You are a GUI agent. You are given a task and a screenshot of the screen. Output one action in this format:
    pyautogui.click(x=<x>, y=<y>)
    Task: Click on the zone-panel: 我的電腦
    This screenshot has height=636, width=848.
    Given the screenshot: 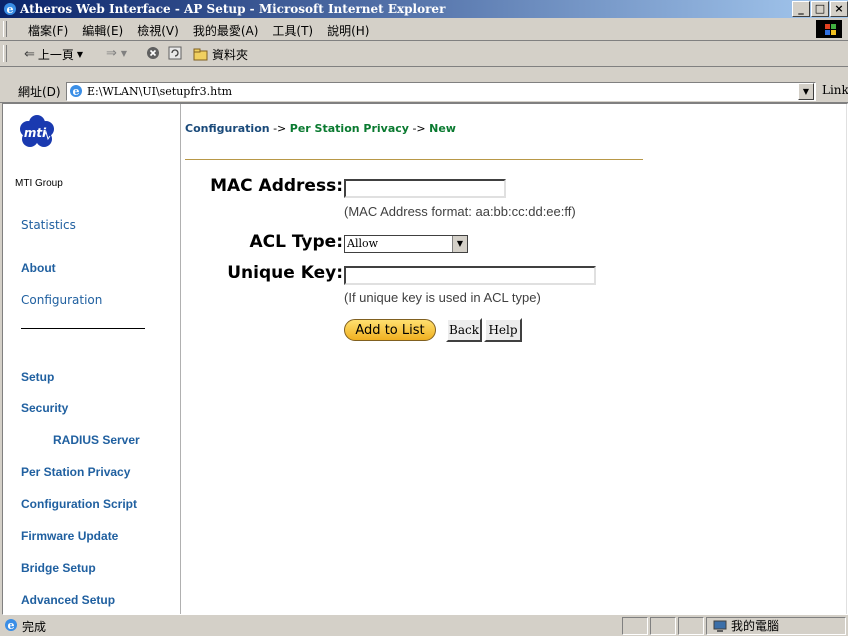 What is the action you would take?
    pyautogui.click(x=776, y=626)
    